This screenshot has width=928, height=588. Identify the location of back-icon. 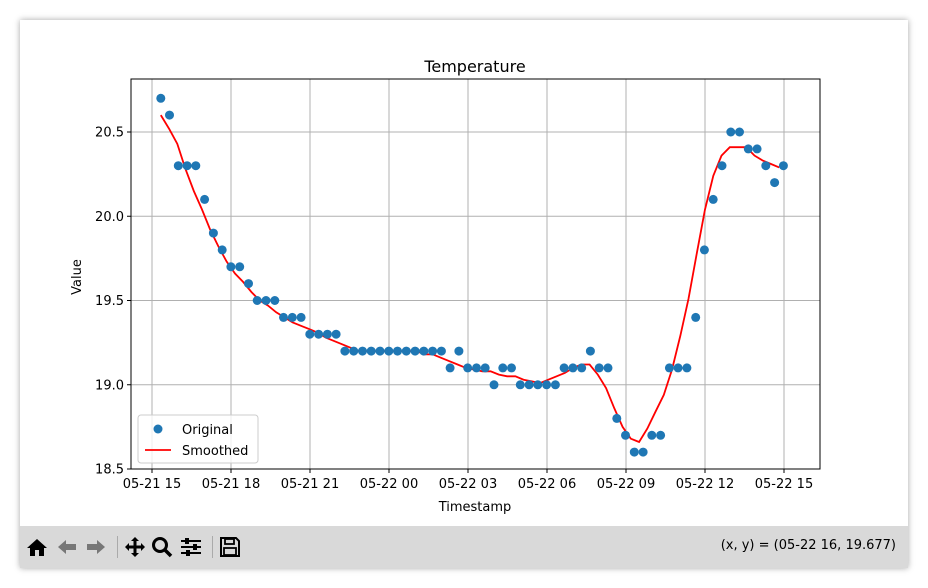
(67, 547).